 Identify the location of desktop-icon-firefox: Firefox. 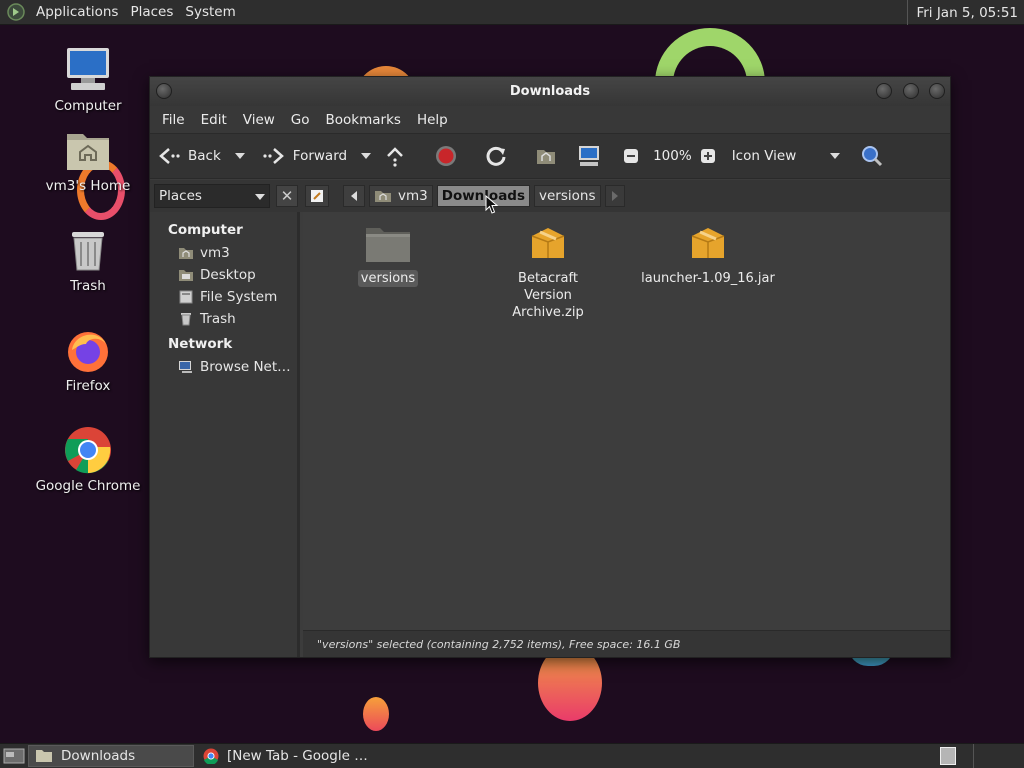
(88, 360).